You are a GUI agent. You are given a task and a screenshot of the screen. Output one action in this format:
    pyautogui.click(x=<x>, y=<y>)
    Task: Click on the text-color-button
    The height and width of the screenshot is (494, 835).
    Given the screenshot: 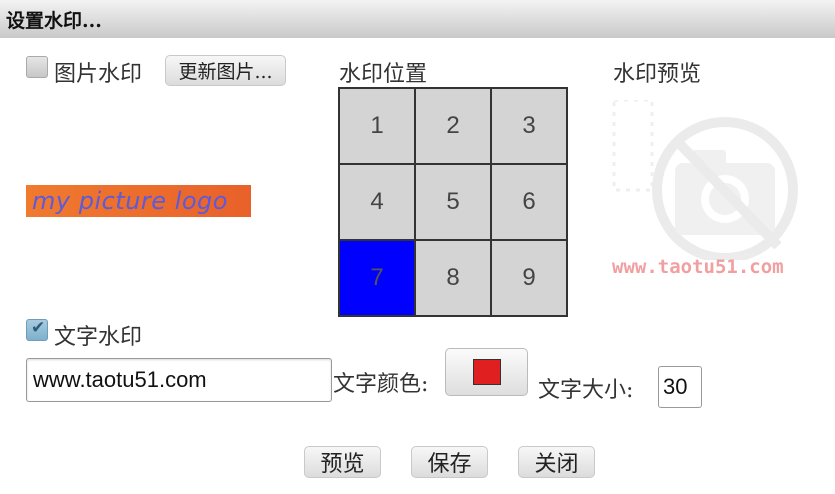 What is the action you would take?
    pyautogui.click(x=486, y=372)
    